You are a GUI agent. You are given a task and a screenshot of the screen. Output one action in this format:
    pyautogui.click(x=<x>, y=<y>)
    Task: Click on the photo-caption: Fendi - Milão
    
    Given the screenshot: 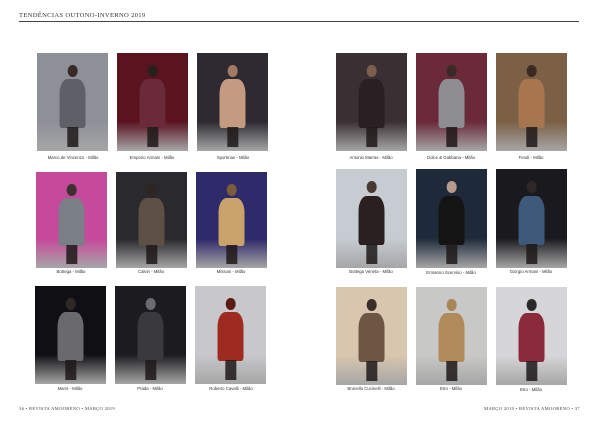 What is the action you would take?
    pyautogui.click(x=531, y=157)
    